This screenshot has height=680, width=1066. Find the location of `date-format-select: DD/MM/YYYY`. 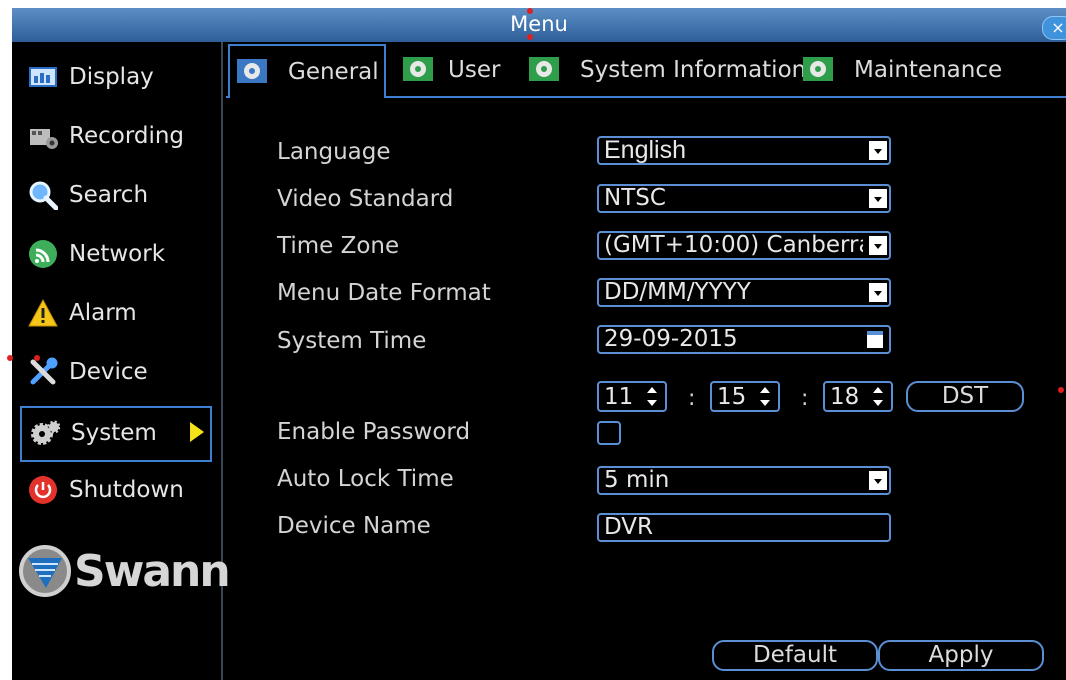

date-format-select: DD/MM/YYYY is located at coordinates (744, 292).